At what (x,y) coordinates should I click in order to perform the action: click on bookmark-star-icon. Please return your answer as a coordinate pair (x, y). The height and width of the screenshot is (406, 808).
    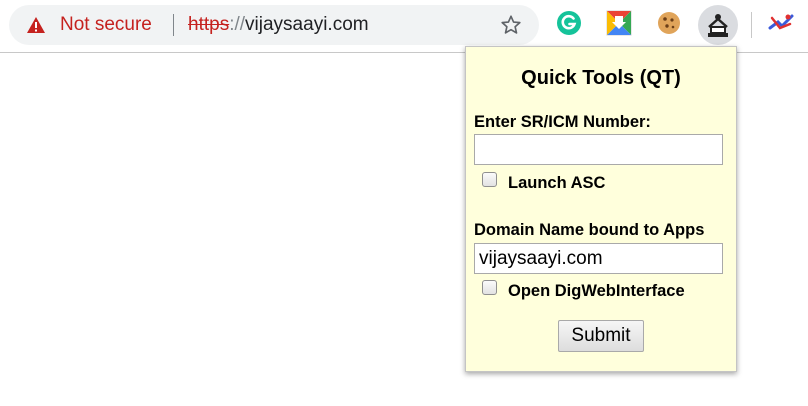
    Looking at the image, I should click on (511, 25).